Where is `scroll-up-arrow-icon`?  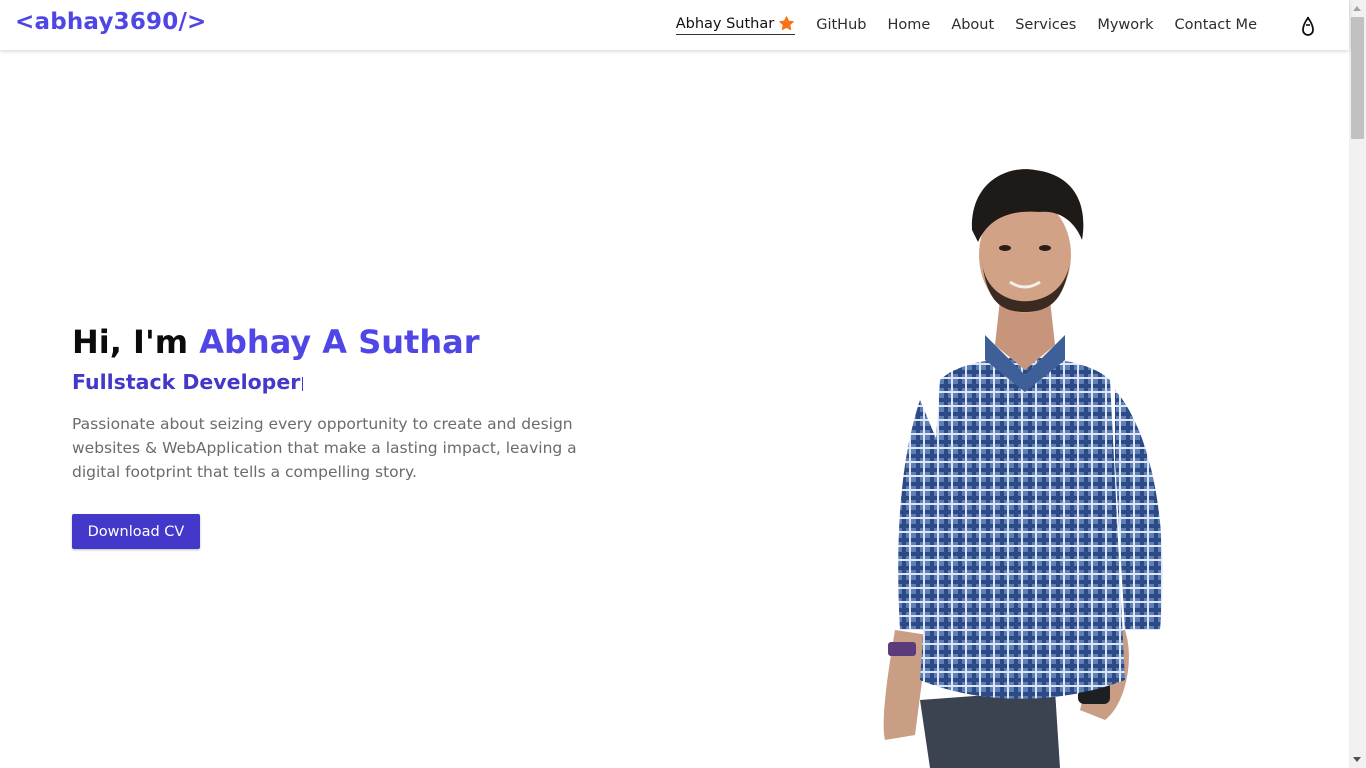 scroll-up-arrow-icon is located at coordinates (1357, 8).